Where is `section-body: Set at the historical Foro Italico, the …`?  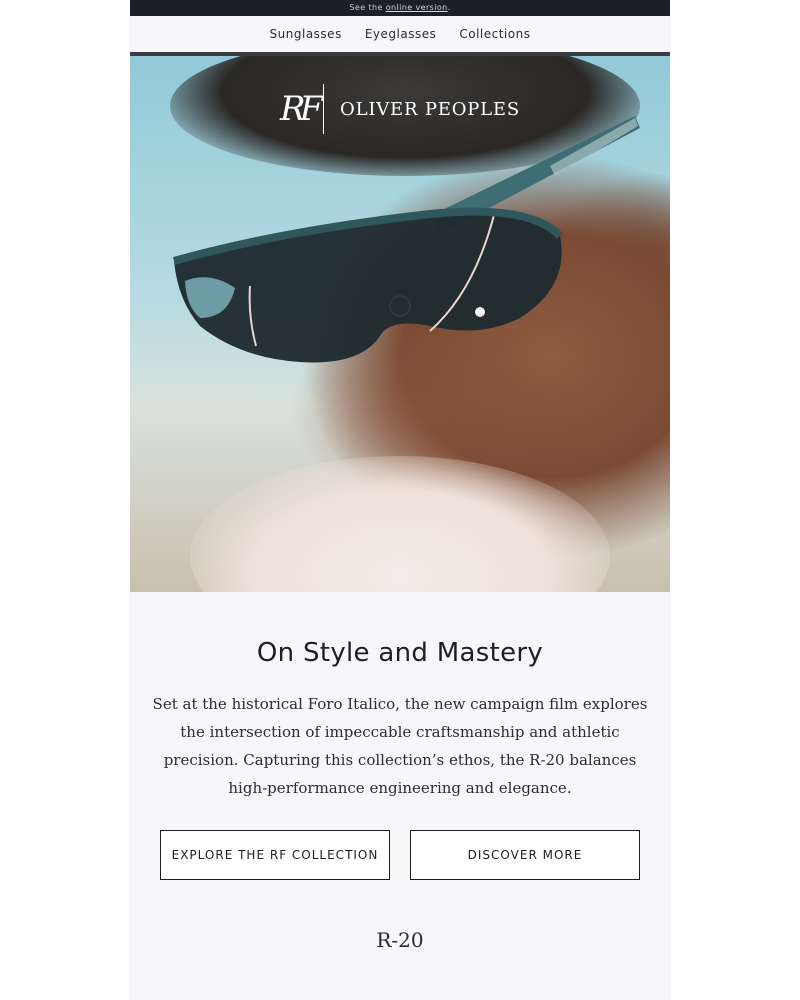
section-body: Set at the historical Foro Italico, the … is located at coordinates (400, 746).